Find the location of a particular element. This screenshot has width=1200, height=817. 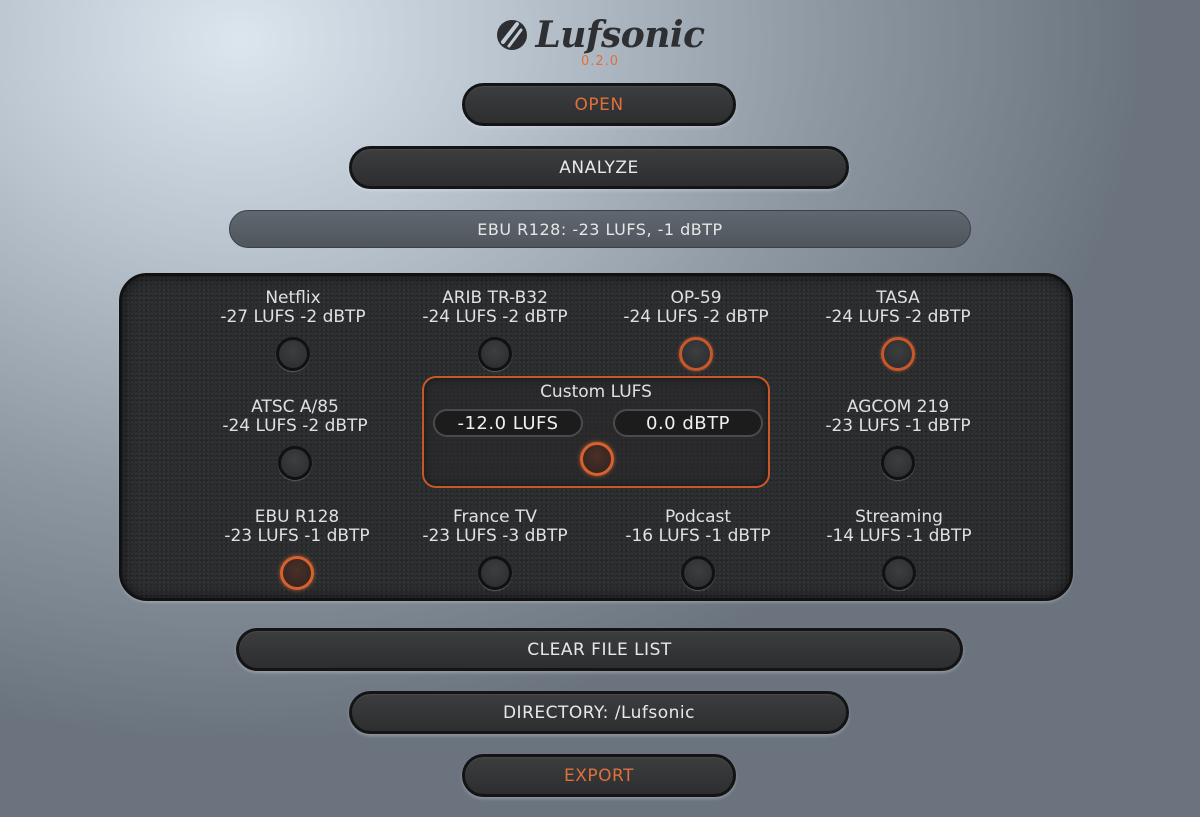

preset-name: Netflix is located at coordinates (293, 298).